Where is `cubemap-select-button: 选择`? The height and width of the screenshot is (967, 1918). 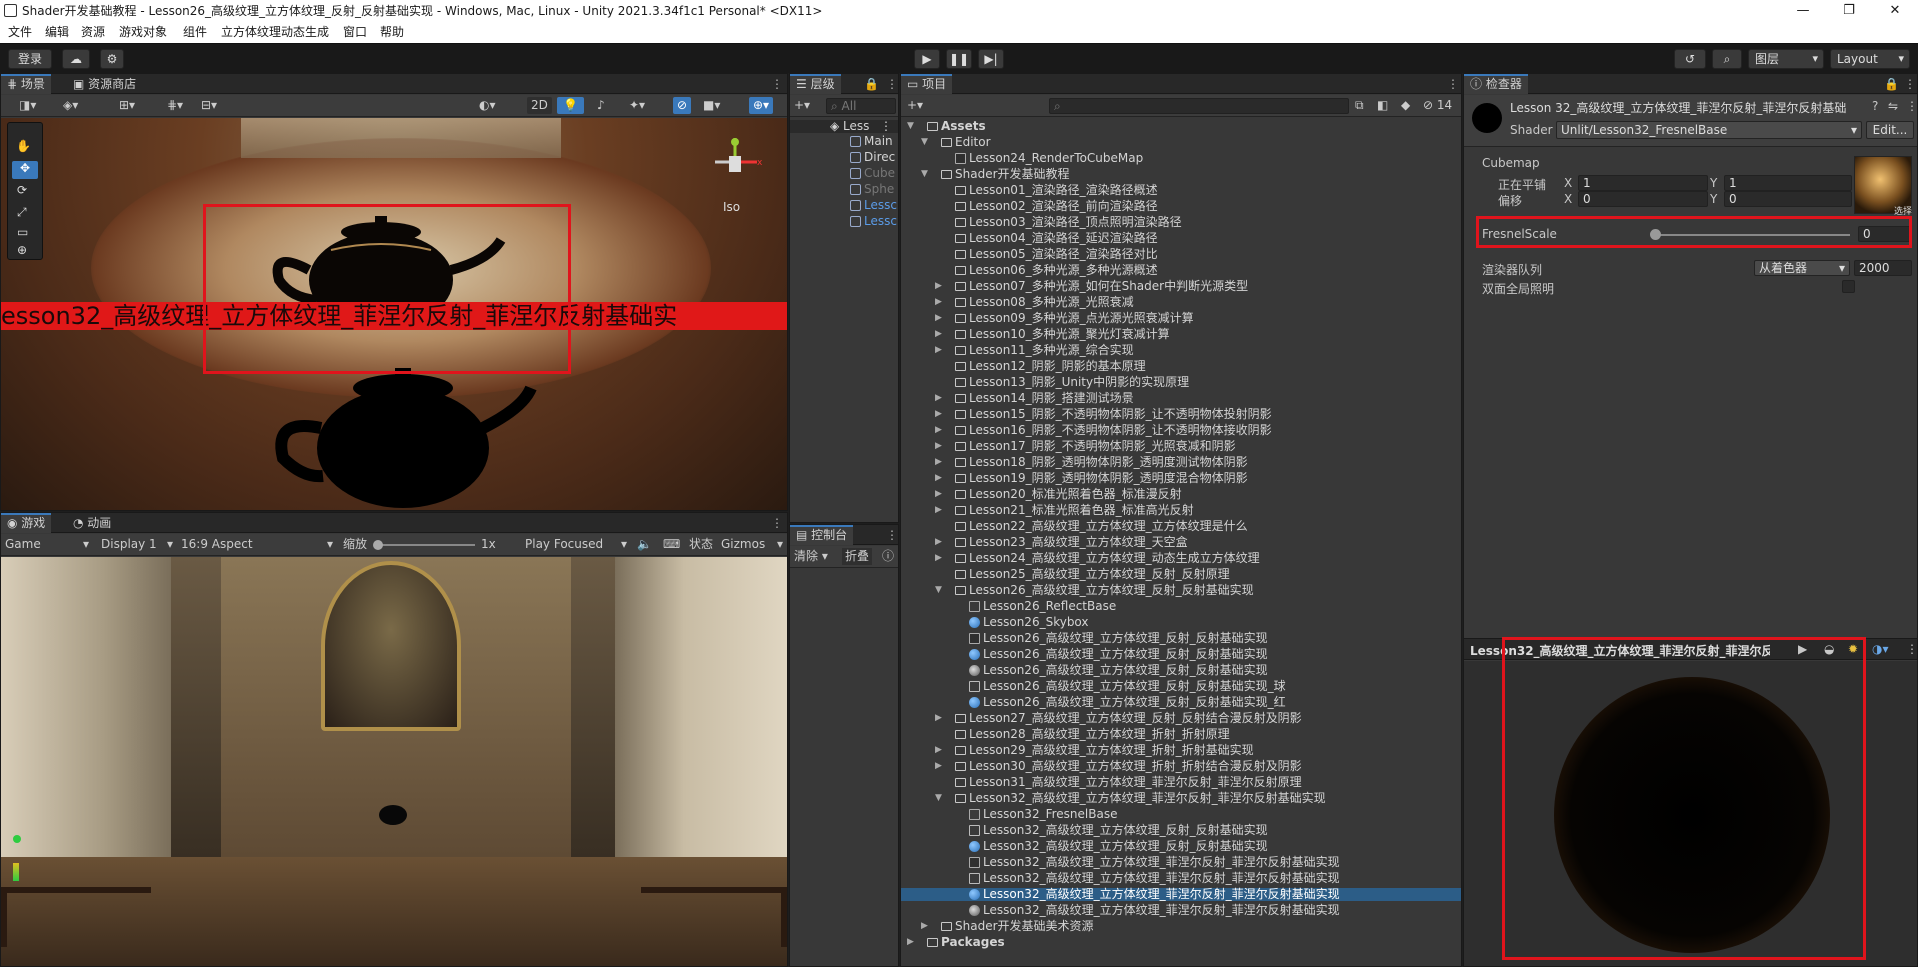
cubemap-select-button: 选择 is located at coordinates (1903, 210).